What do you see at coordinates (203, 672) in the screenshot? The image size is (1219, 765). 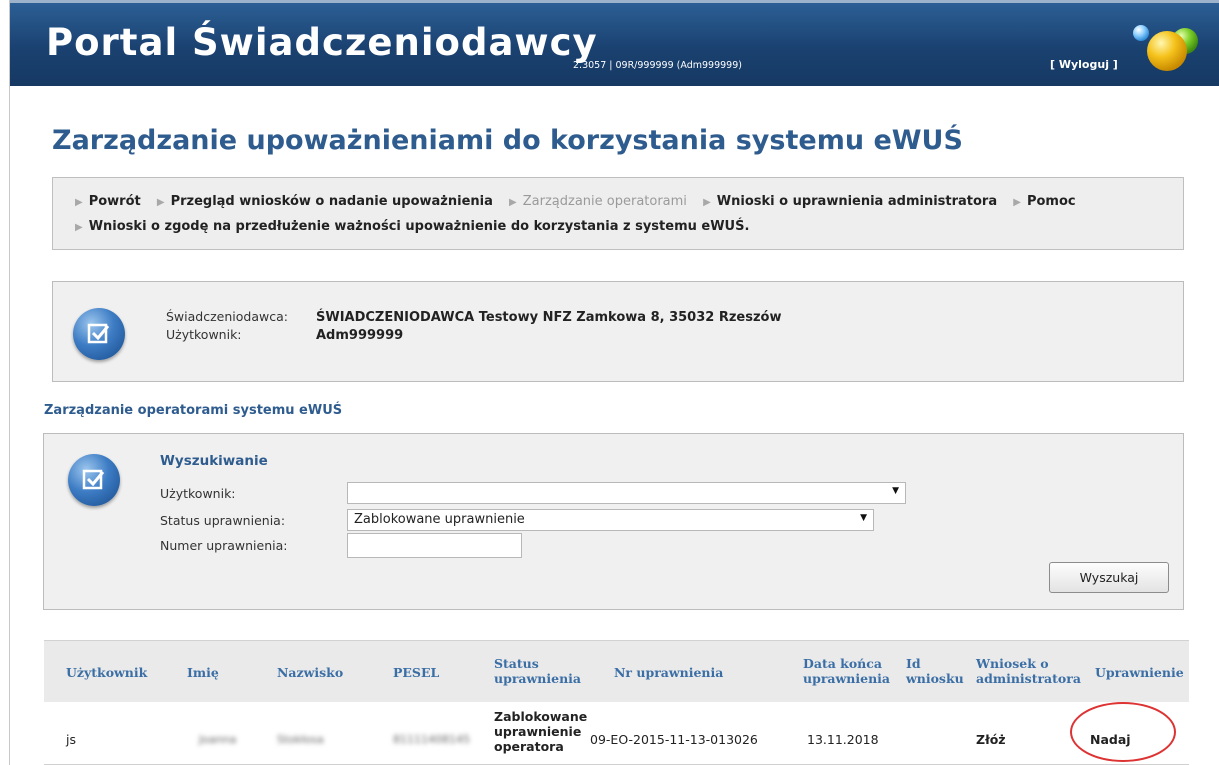 I see `col-first-name: Imię` at bounding box center [203, 672].